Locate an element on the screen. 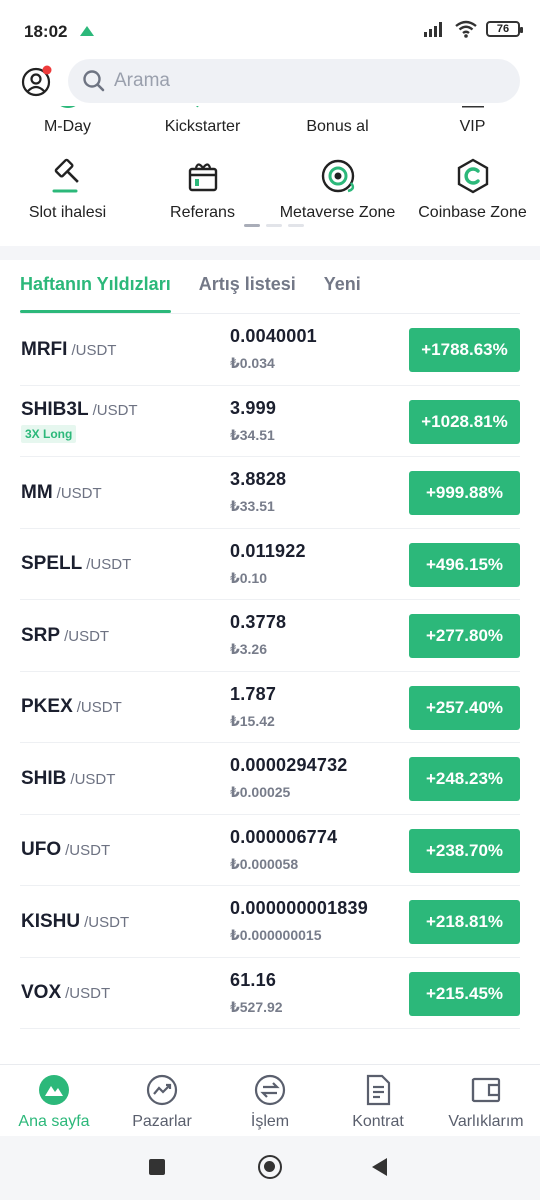 This screenshot has height=1200, width=540. home-button-icon is located at coordinates (270, 1167).